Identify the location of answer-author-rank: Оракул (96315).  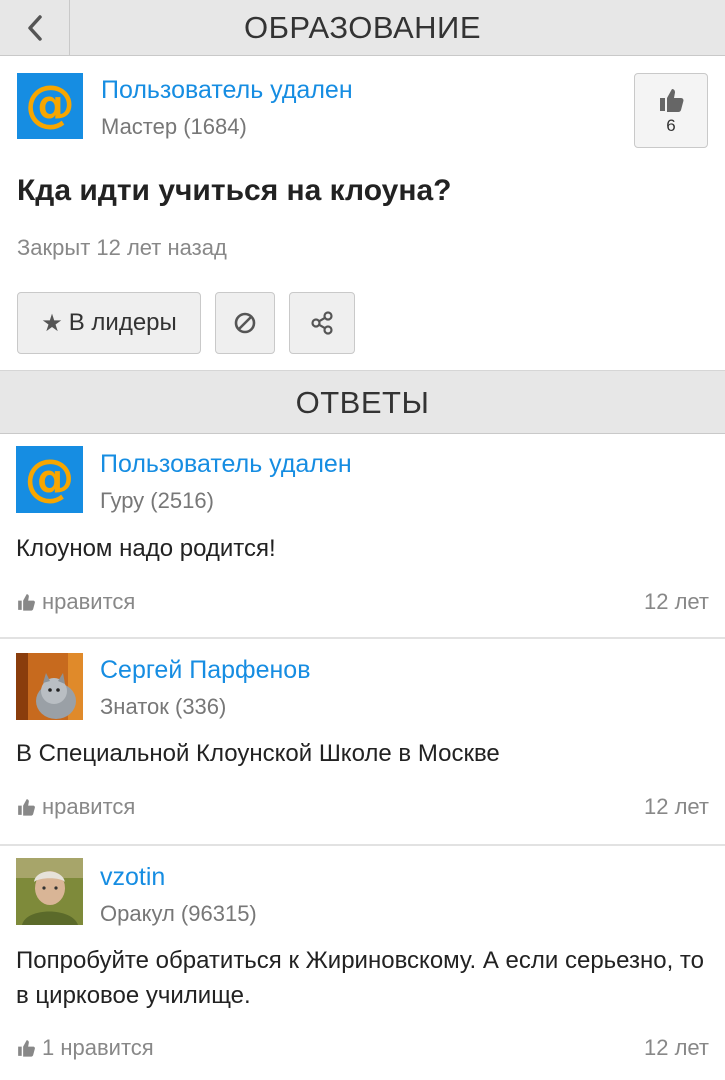
(178, 913).